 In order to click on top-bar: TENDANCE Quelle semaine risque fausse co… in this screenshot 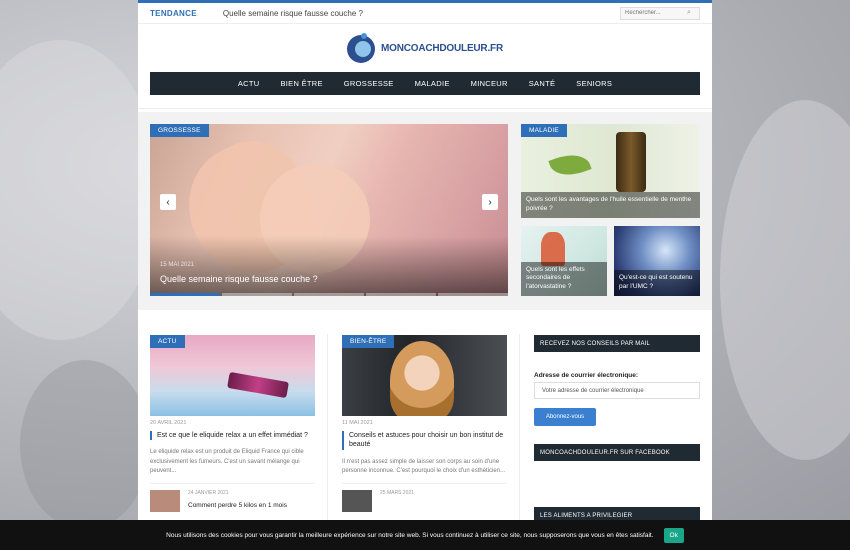, I will do `click(425, 12)`.